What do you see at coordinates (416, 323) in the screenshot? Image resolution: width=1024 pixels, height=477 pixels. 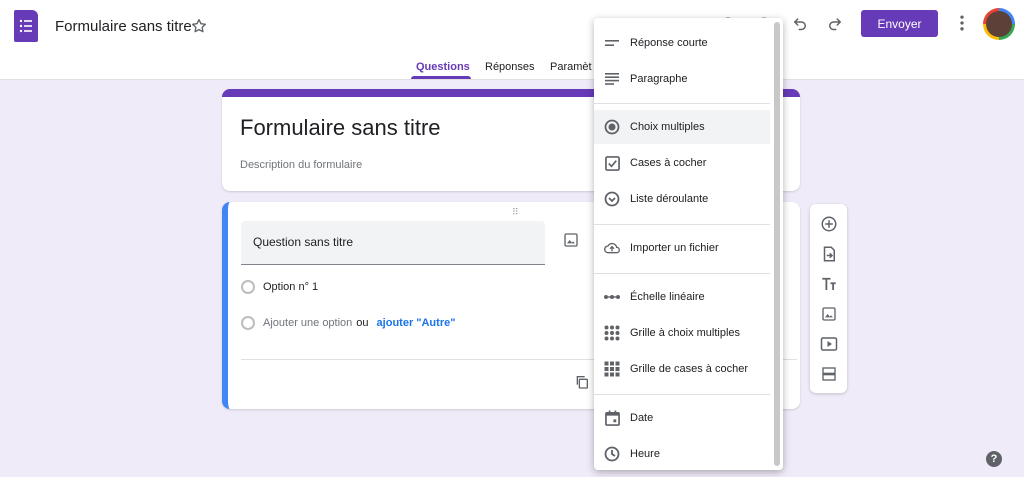 I see `add-other-link: ajouter "Autre"` at bounding box center [416, 323].